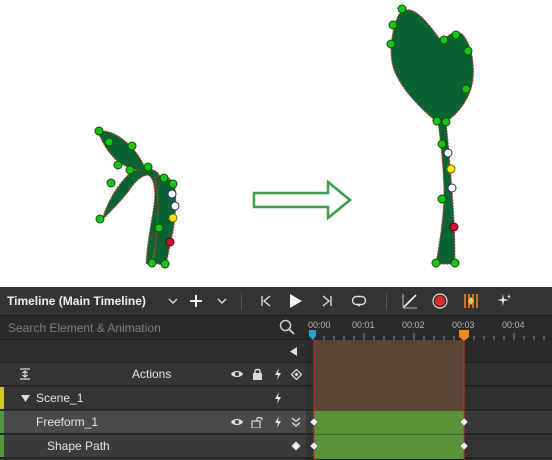 This screenshot has width=552, height=460. I want to click on freeform-row: Freeform_1, so click(153, 422).